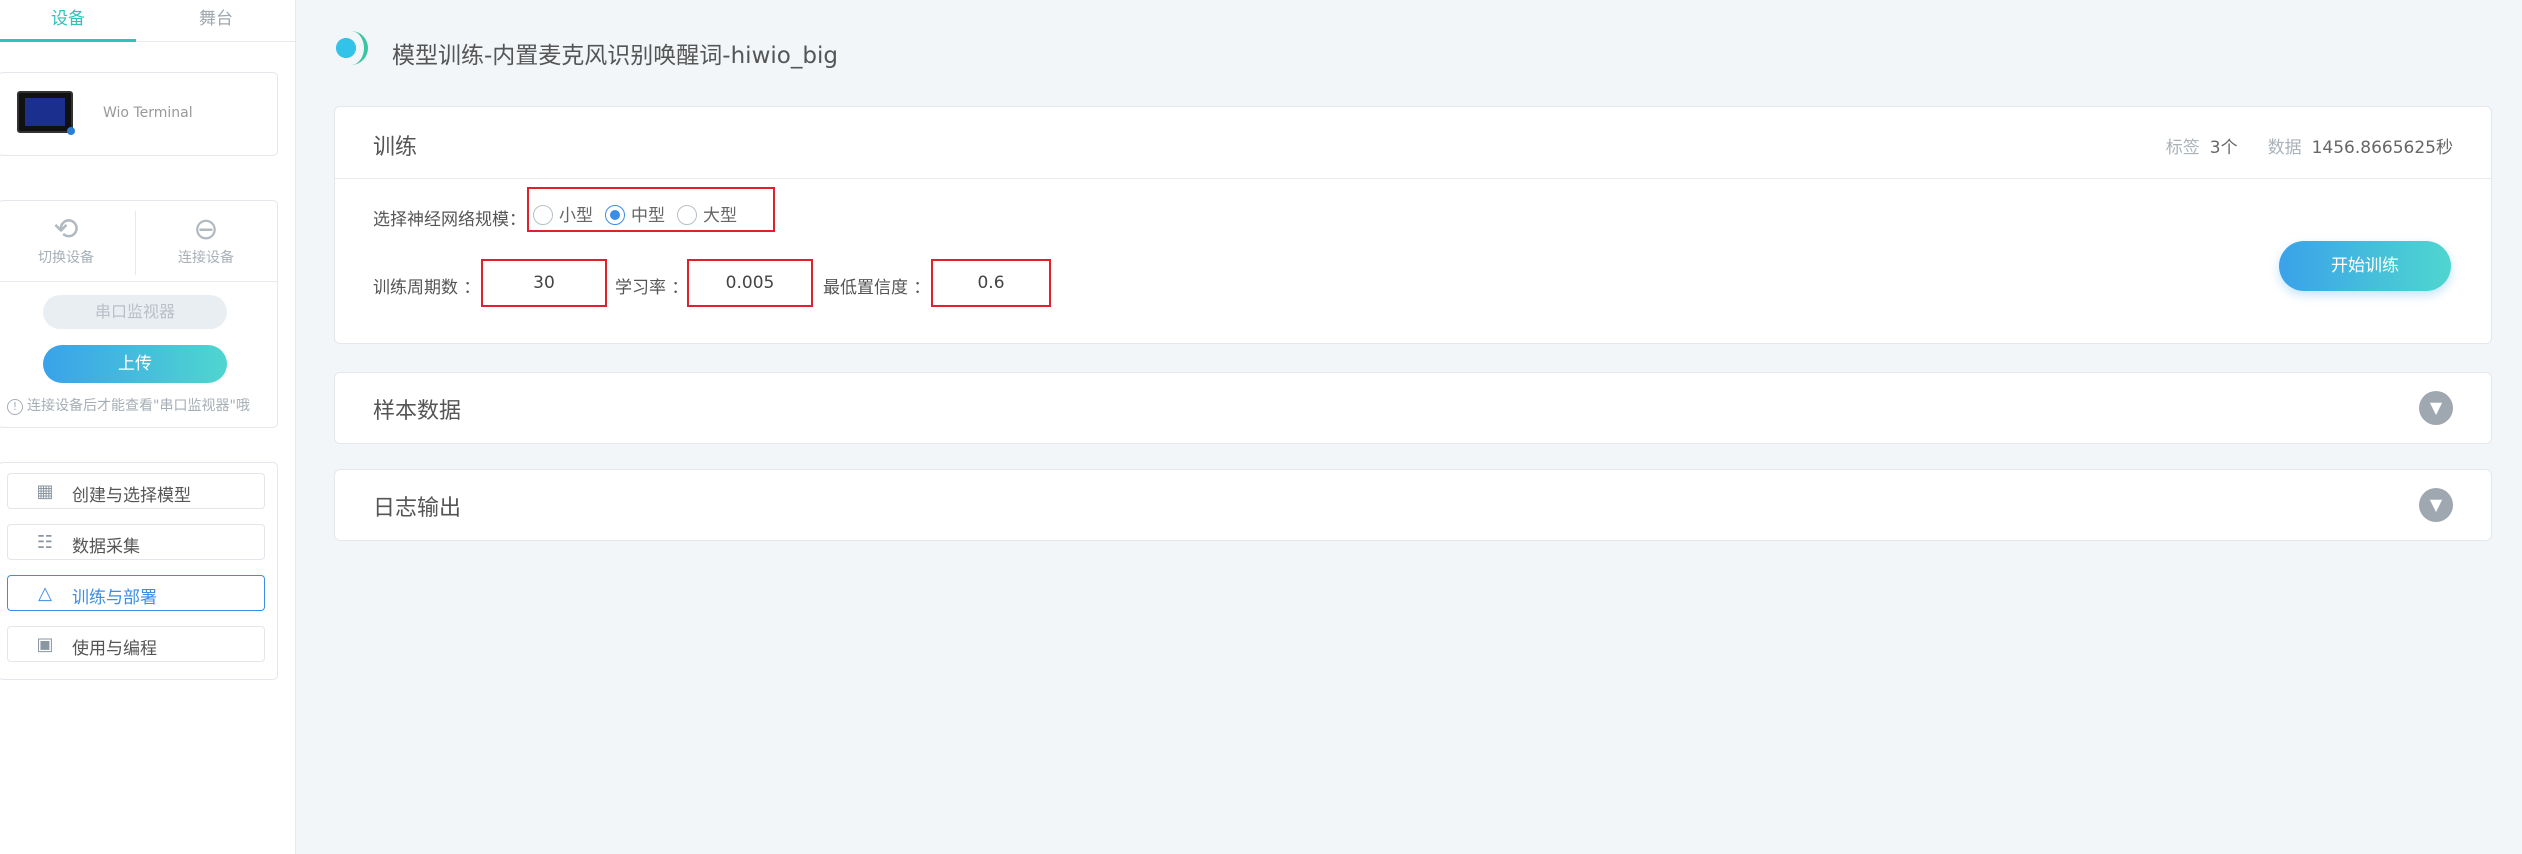  What do you see at coordinates (2223, 148) in the screenshot?
I see `tags-value: 3个` at bounding box center [2223, 148].